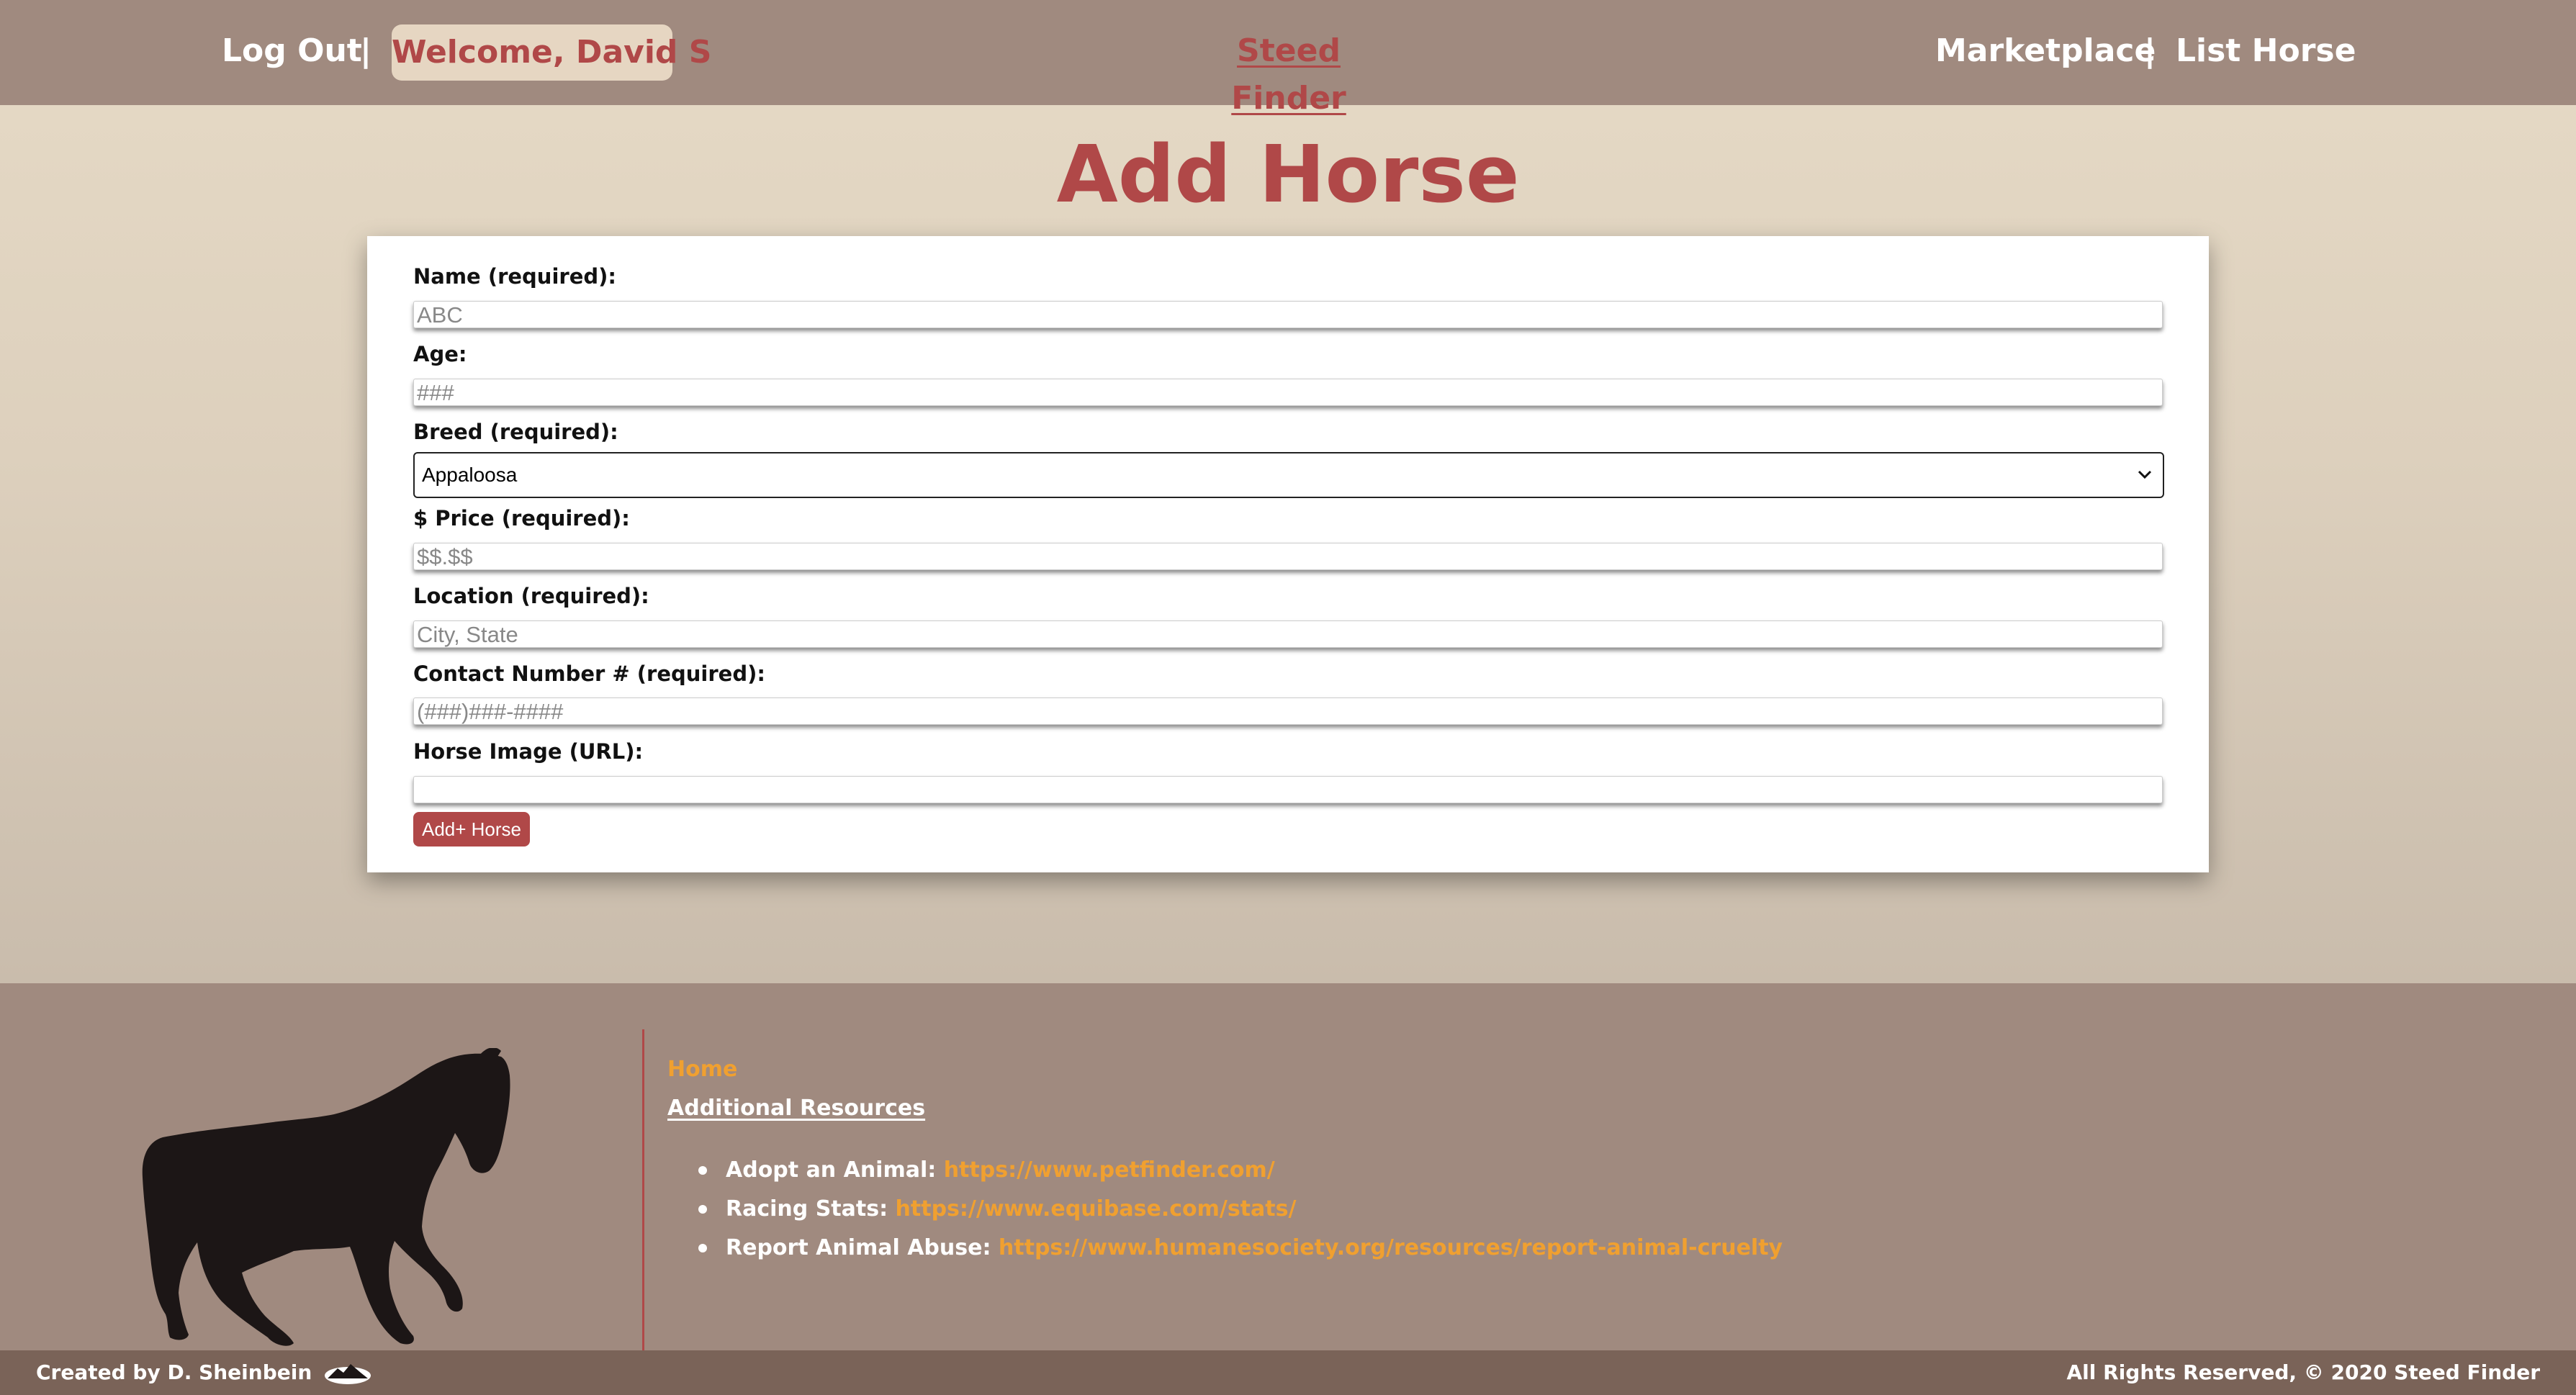  Describe the element at coordinates (1288, 634) in the screenshot. I see `location-input: City, State` at that location.